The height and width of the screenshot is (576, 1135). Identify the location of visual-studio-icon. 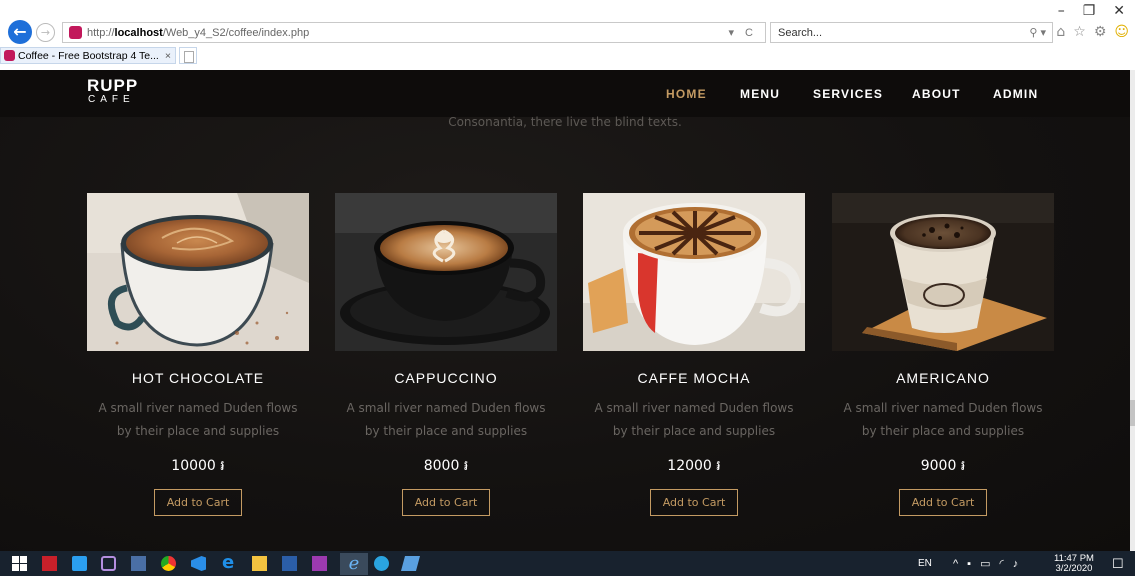
(108, 563).